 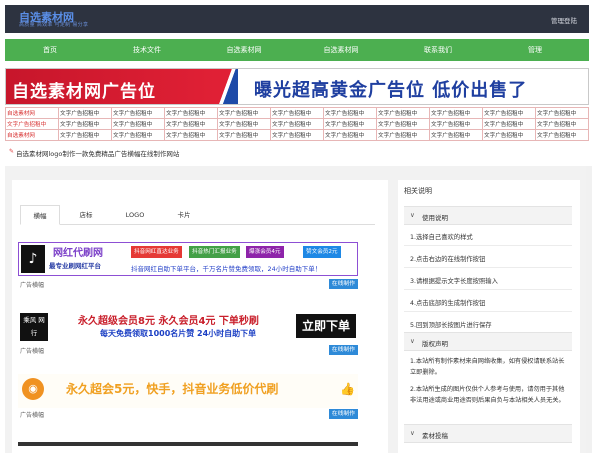 I want to click on tab-logo: LOGO, so click(x=135, y=215).